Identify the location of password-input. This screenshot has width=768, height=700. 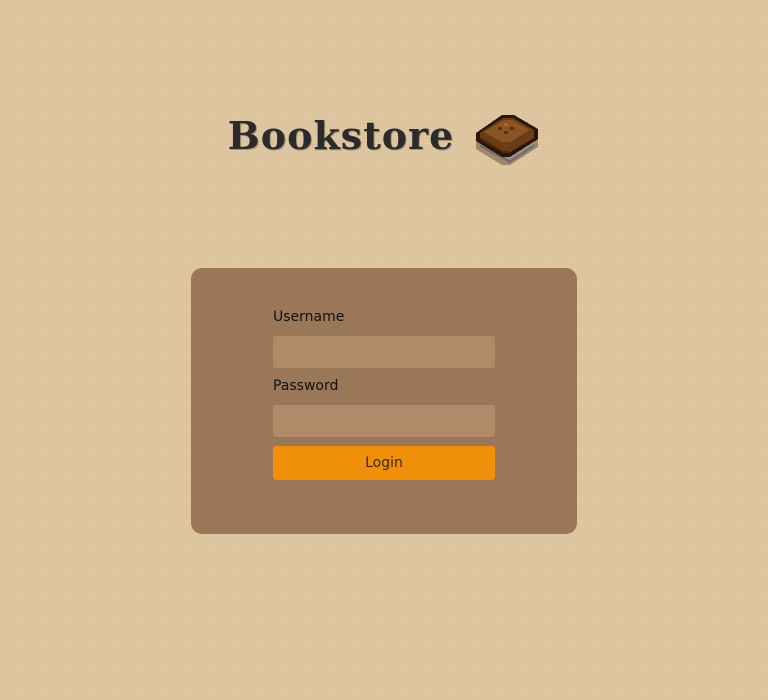
(384, 421).